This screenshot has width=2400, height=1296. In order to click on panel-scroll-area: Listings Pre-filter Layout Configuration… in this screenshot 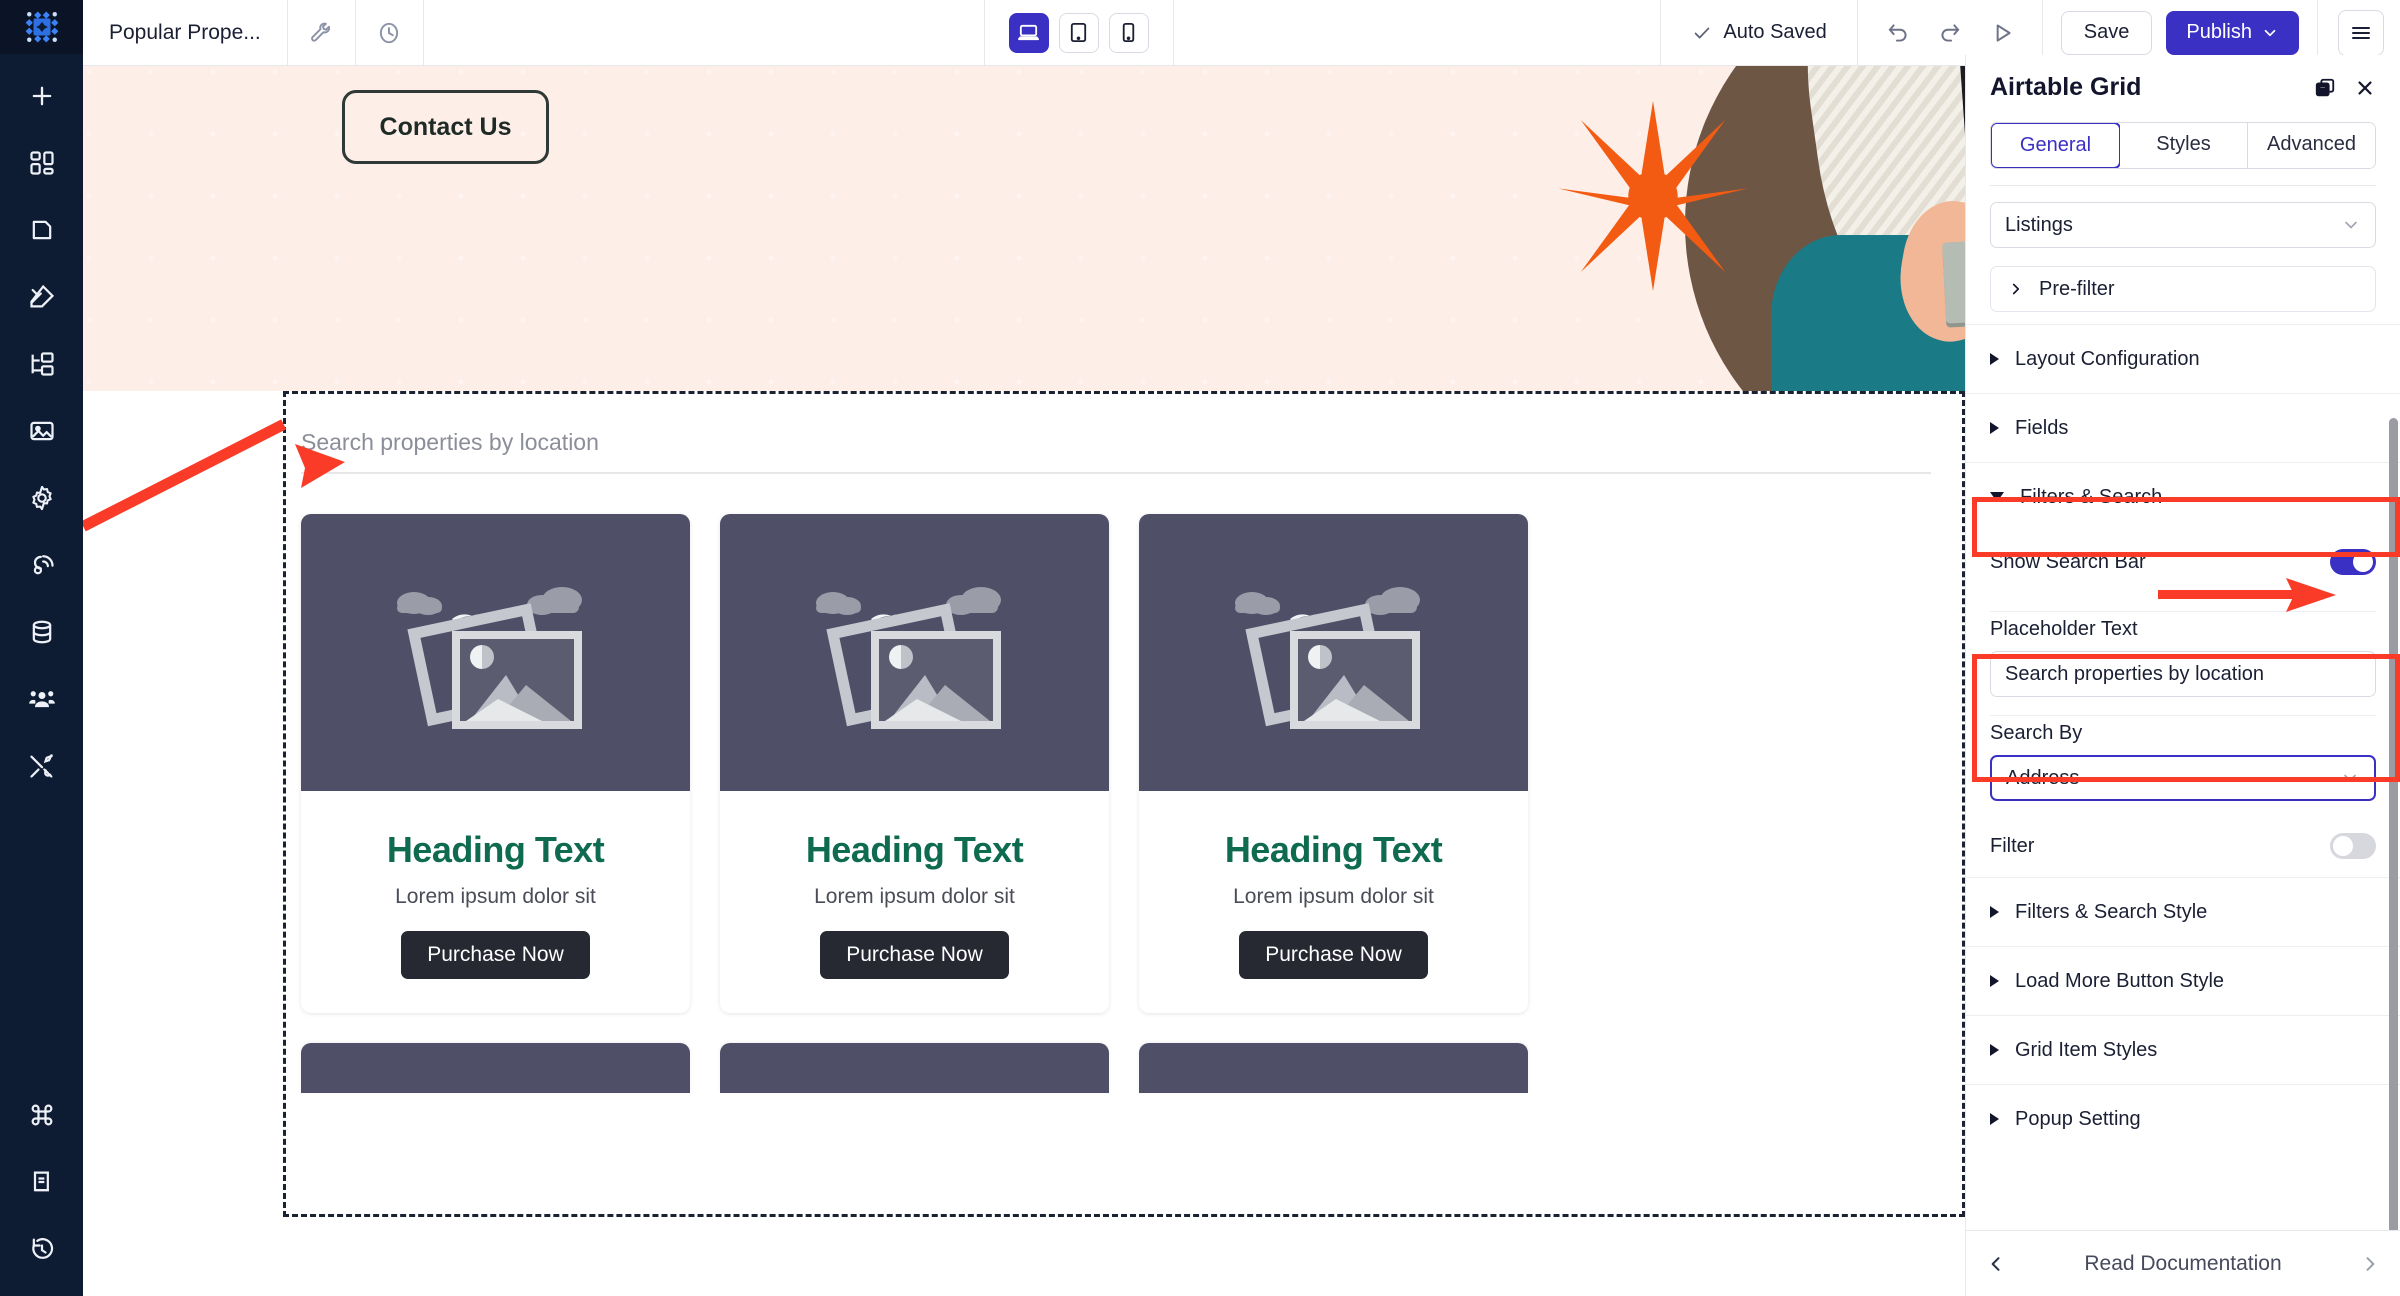, I will do `click(2183, 708)`.